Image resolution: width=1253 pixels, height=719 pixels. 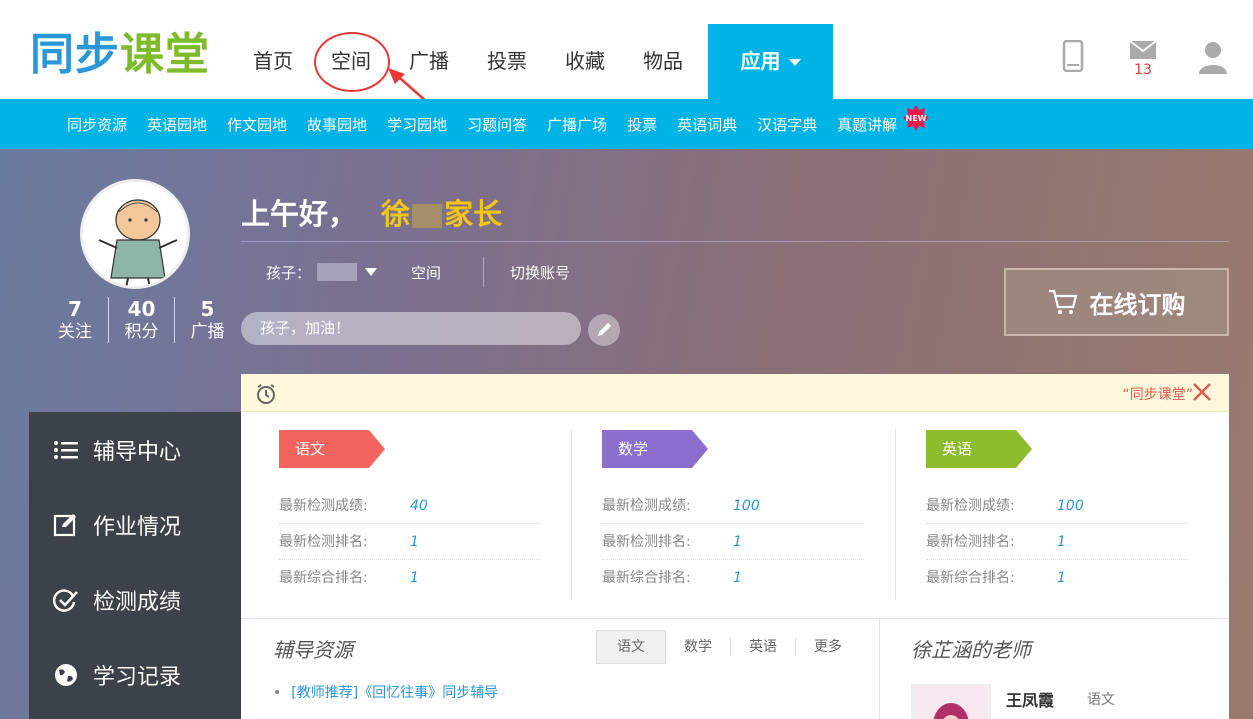 I want to click on teachers-title: 徐芷涵的老师, so click(x=971, y=650).